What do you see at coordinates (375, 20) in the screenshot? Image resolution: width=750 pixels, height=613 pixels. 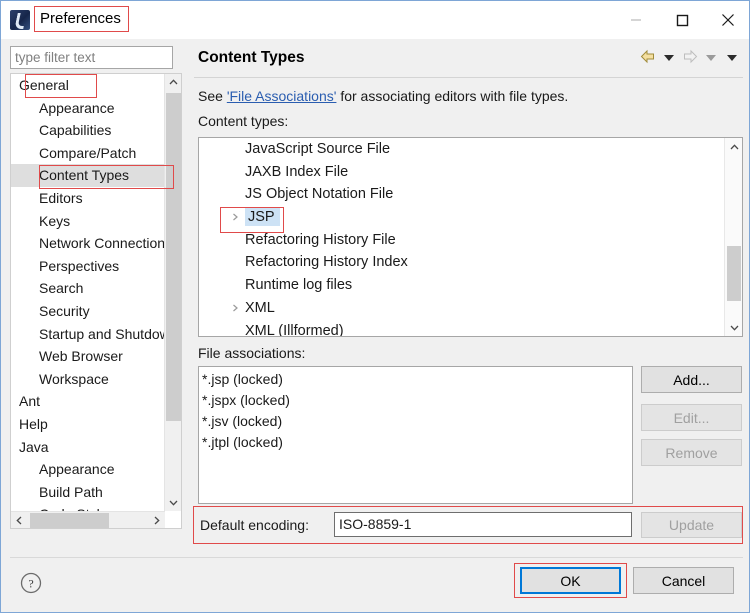 I see `title-bar: Preferences` at bounding box center [375, 20].